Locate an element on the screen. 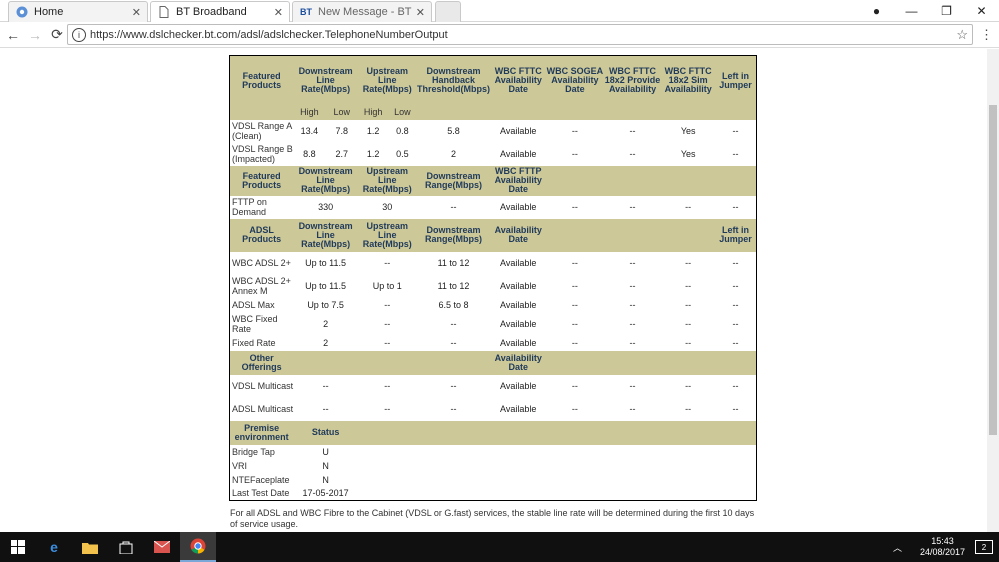 The height and width of the screenshot is (562, 999). table-cell: 5.8 is located at coordinates (453, 131).